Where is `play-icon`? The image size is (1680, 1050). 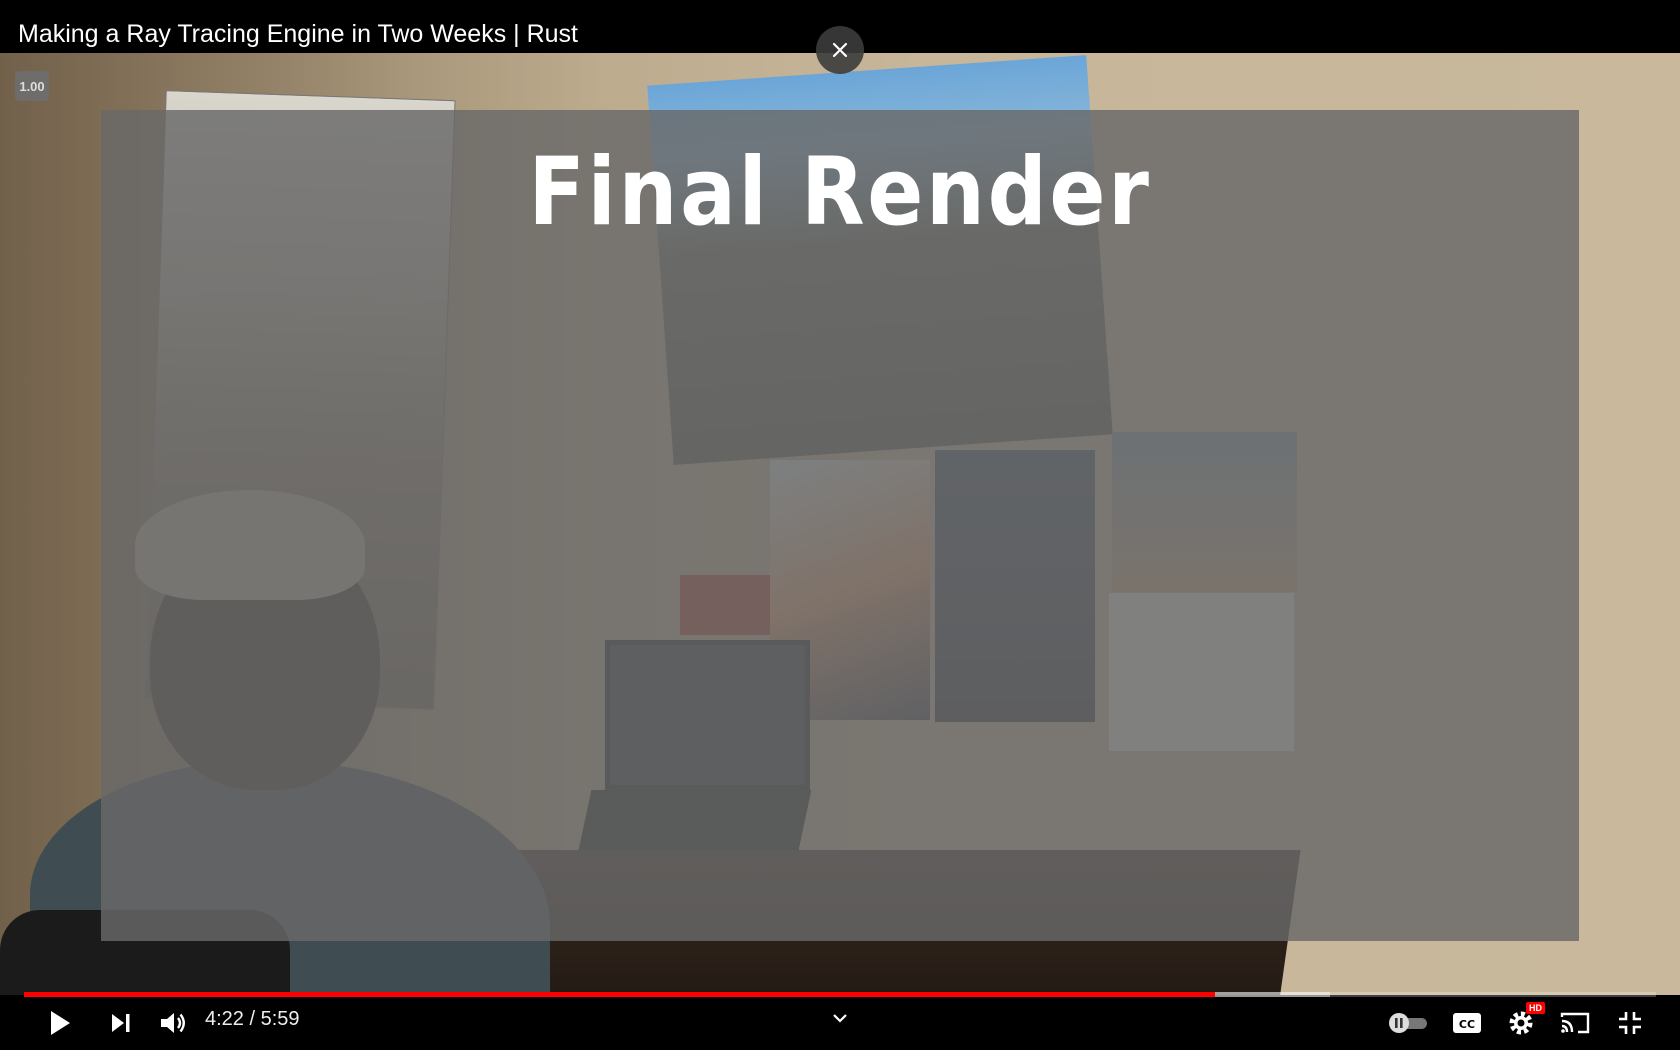
play-icon is located at coordinates (60, 1023).